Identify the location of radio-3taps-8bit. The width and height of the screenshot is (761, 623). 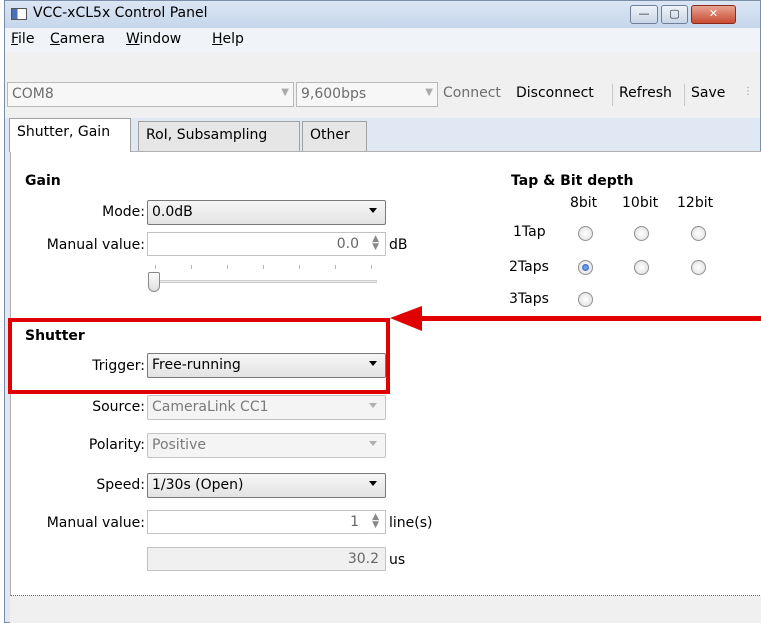
(585, 299).